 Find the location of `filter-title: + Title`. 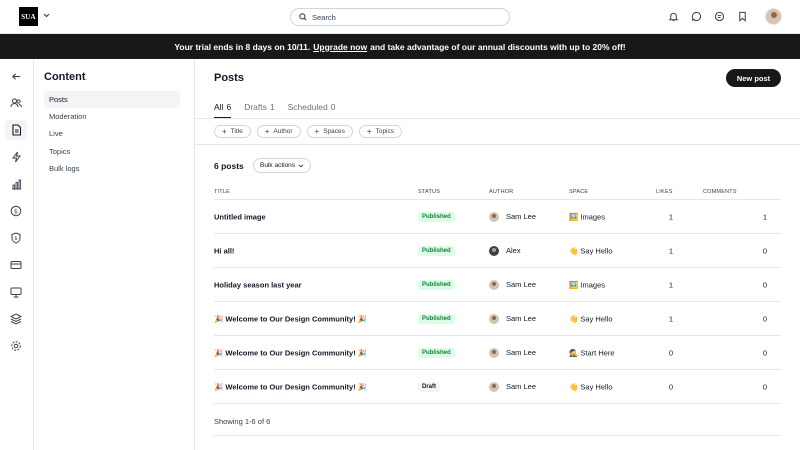

filter-title: + Title is located at coordinates (232, 131).